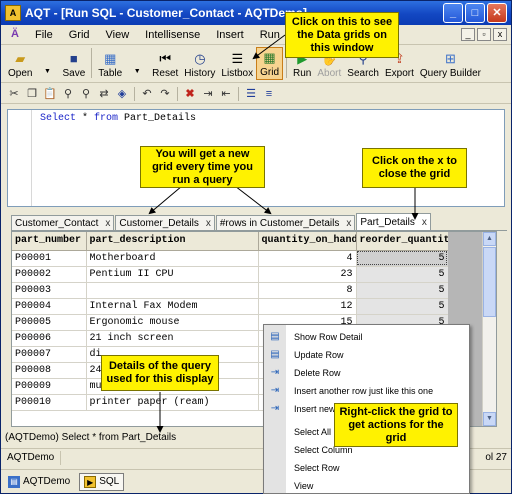 The image size is (512, 494). Describe the element at coordinates (489, 239) in the screenshot. I see `scroll-up-icon: ▲` at that location.